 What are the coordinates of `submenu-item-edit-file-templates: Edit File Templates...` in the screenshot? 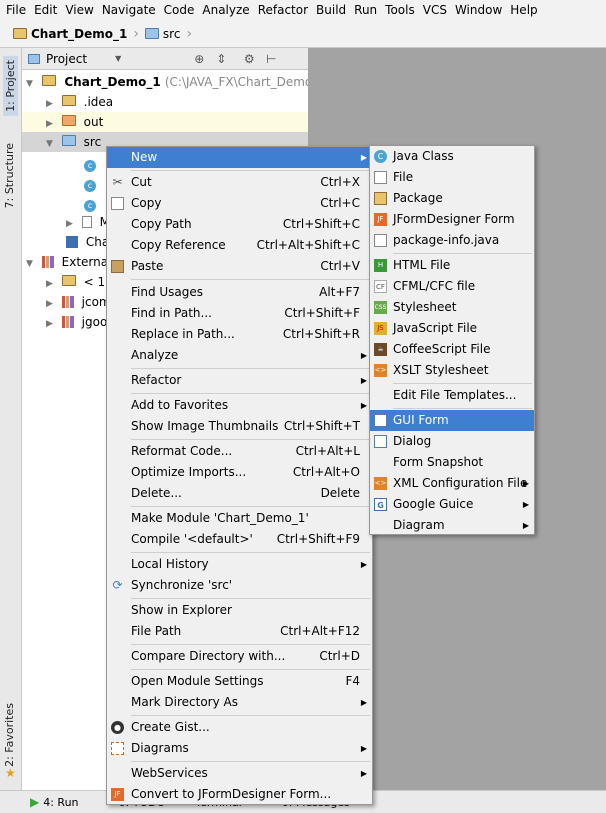 It's located at (452, 395).